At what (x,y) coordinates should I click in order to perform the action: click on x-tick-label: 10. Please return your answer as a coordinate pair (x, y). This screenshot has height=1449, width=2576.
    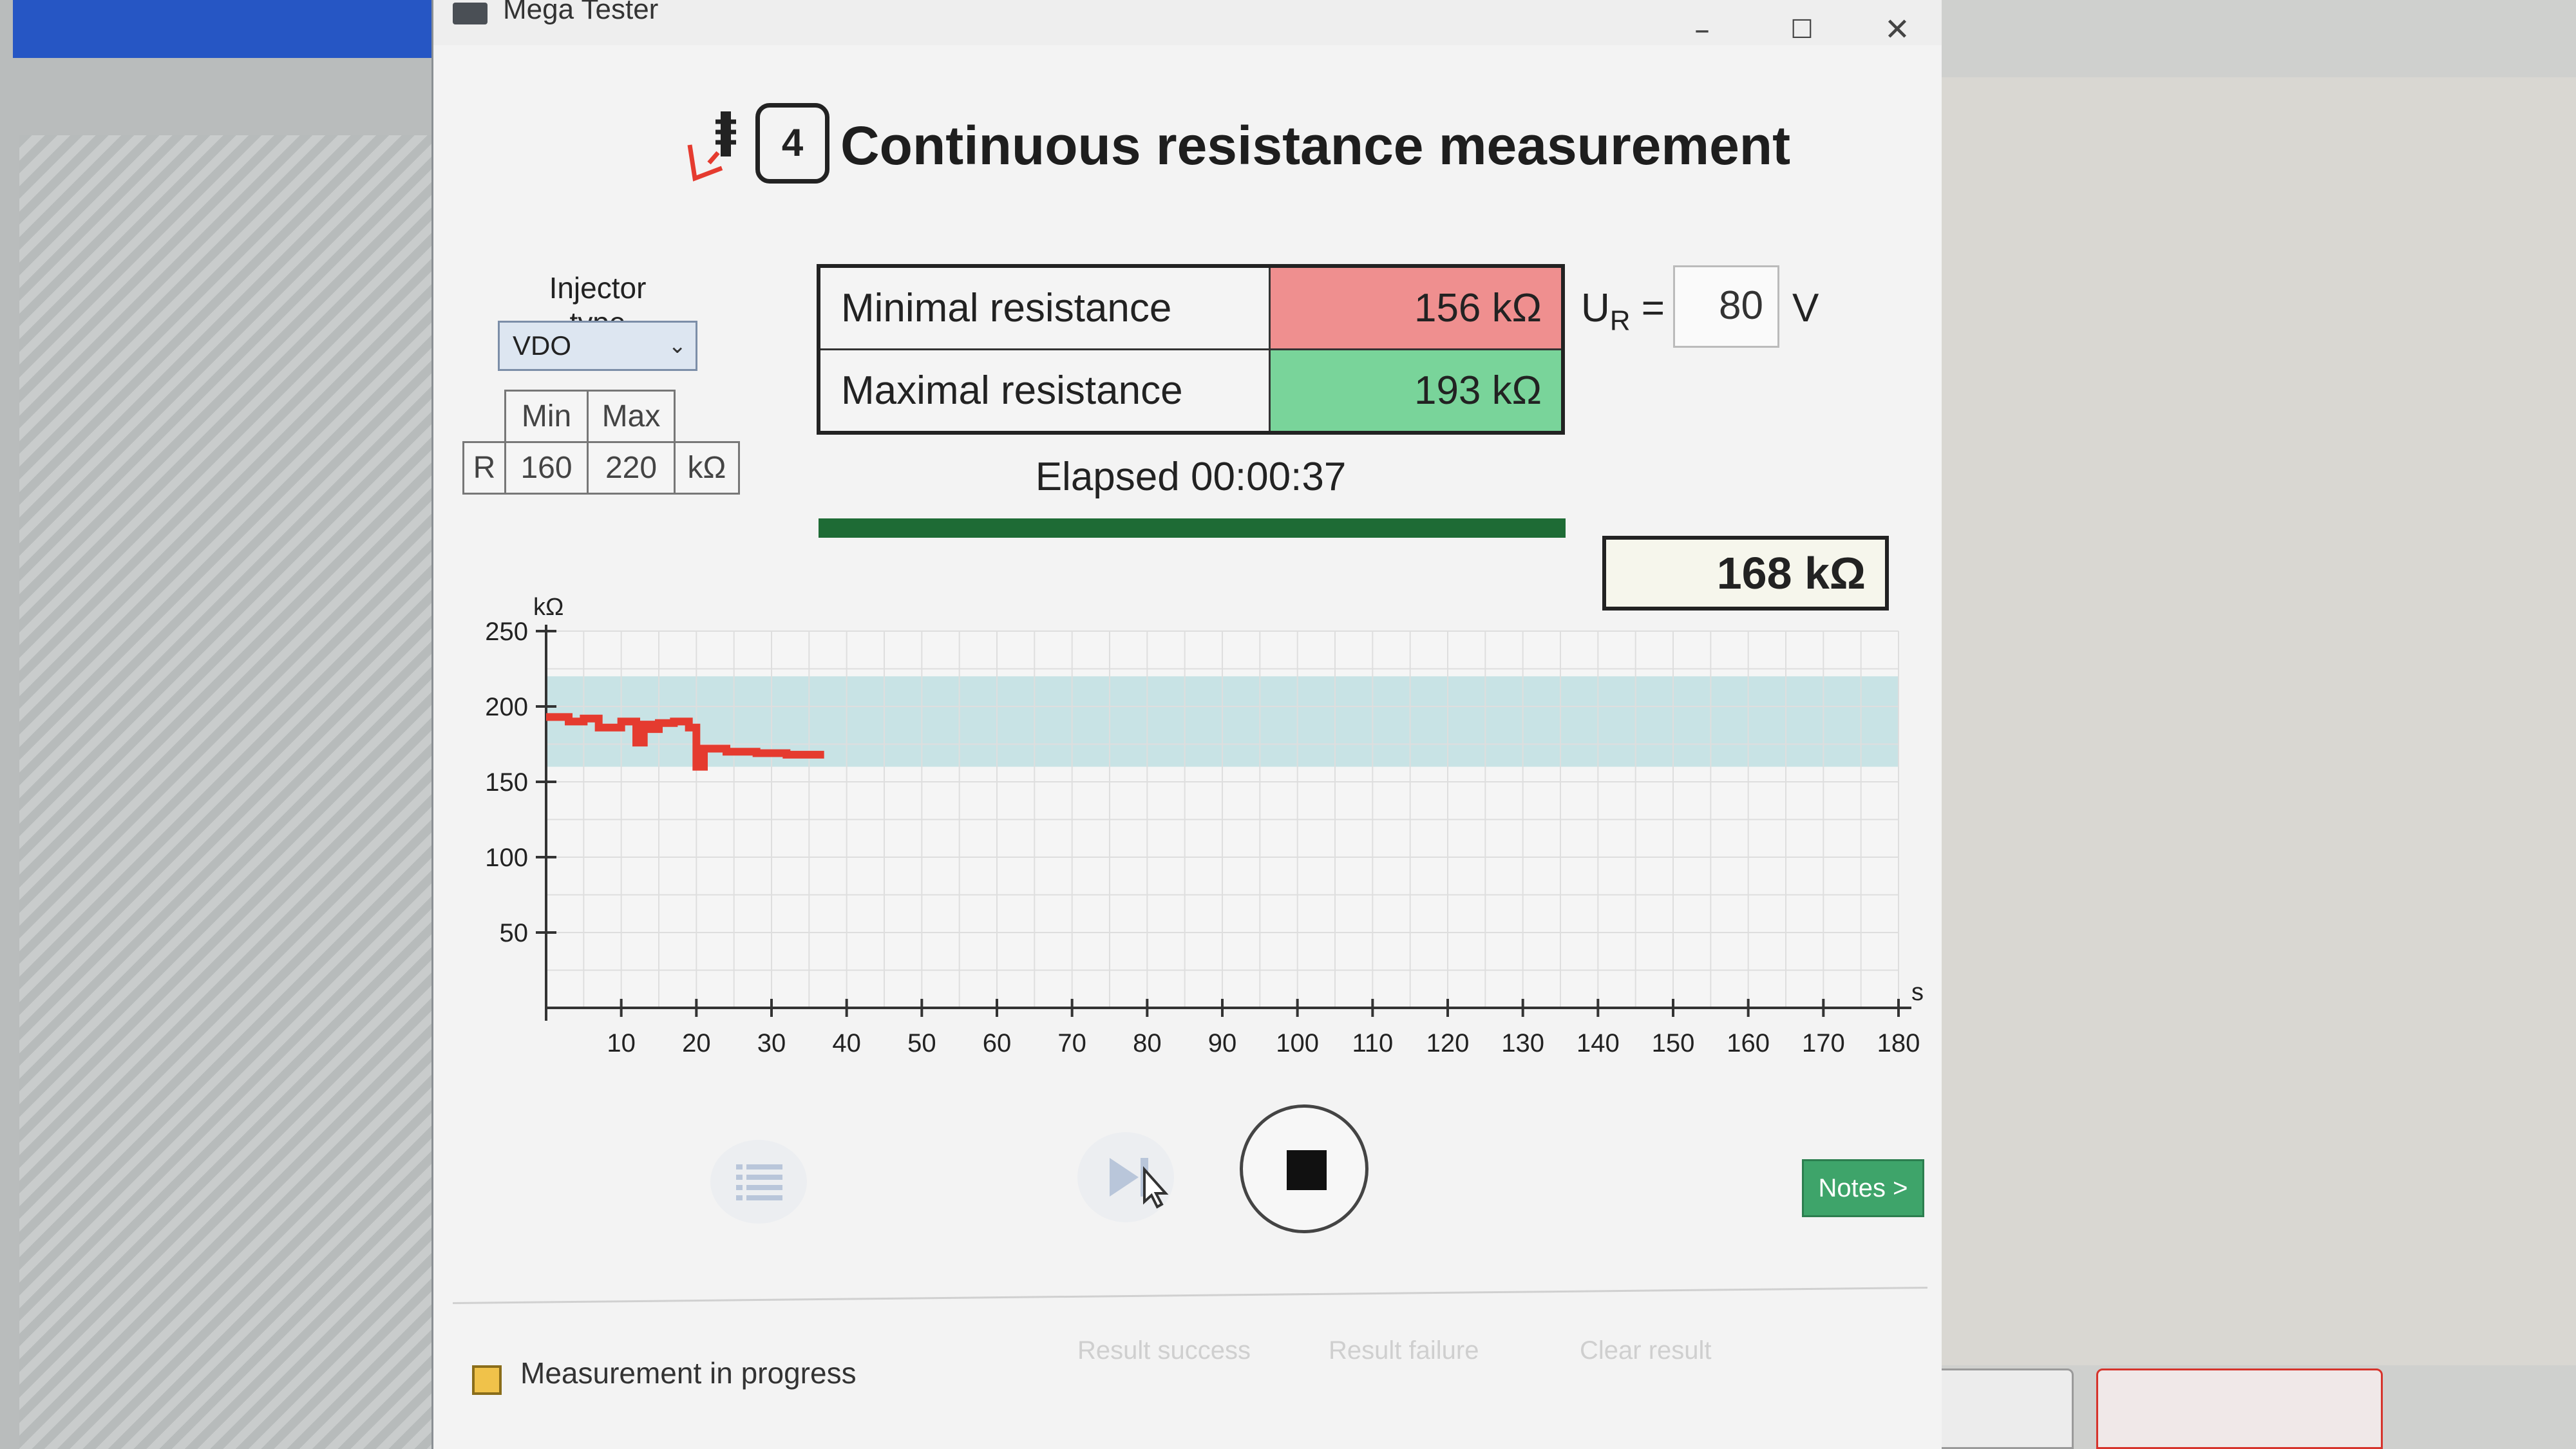
    Looking at the image, I should click on (621, 1043).